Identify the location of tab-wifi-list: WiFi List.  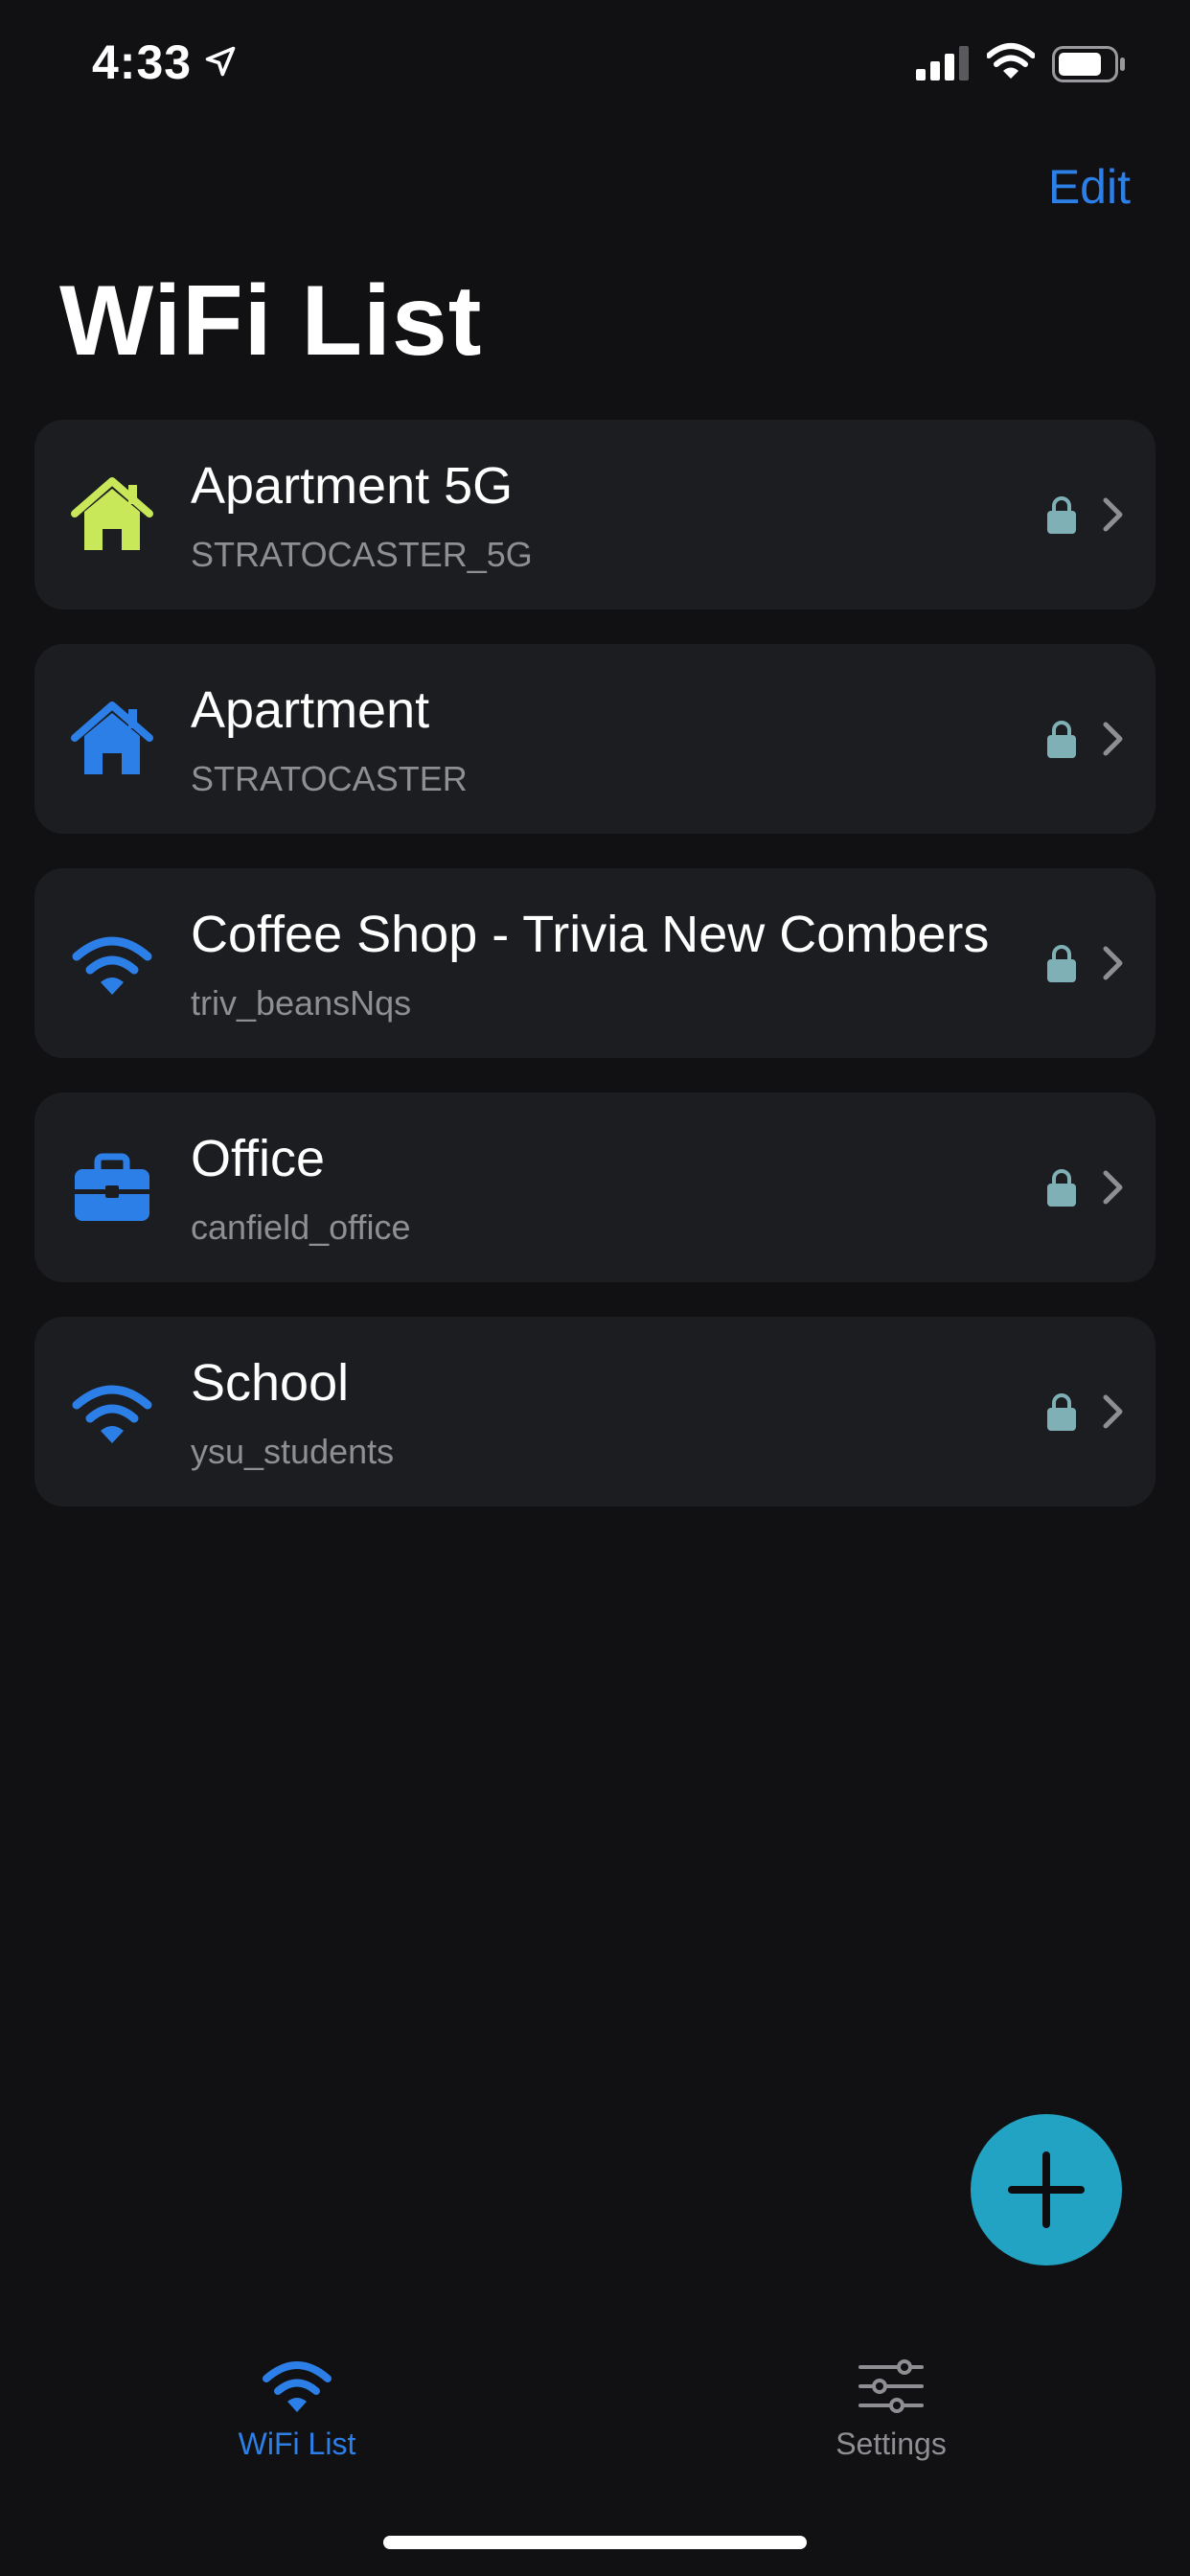
(297, 2400).